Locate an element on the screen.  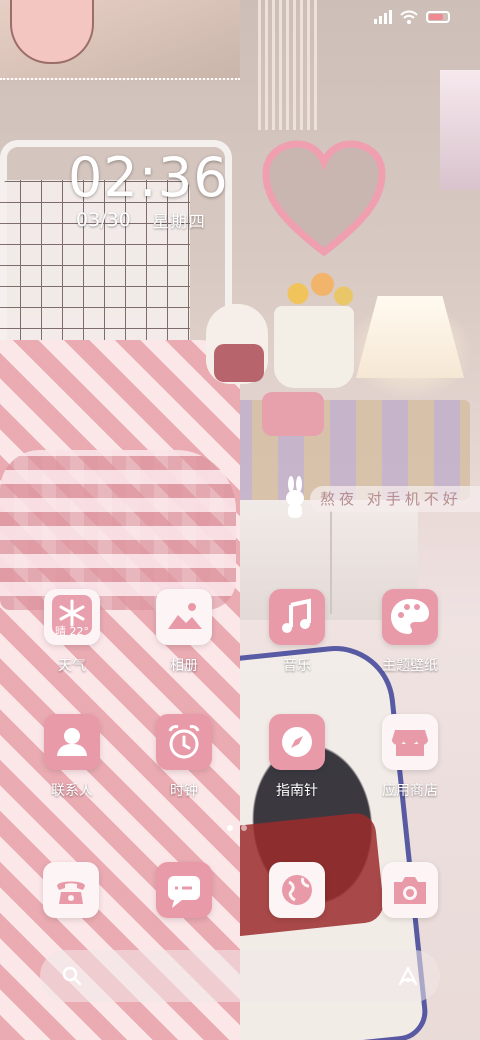
page-dot is located at coordinates (244, 828).